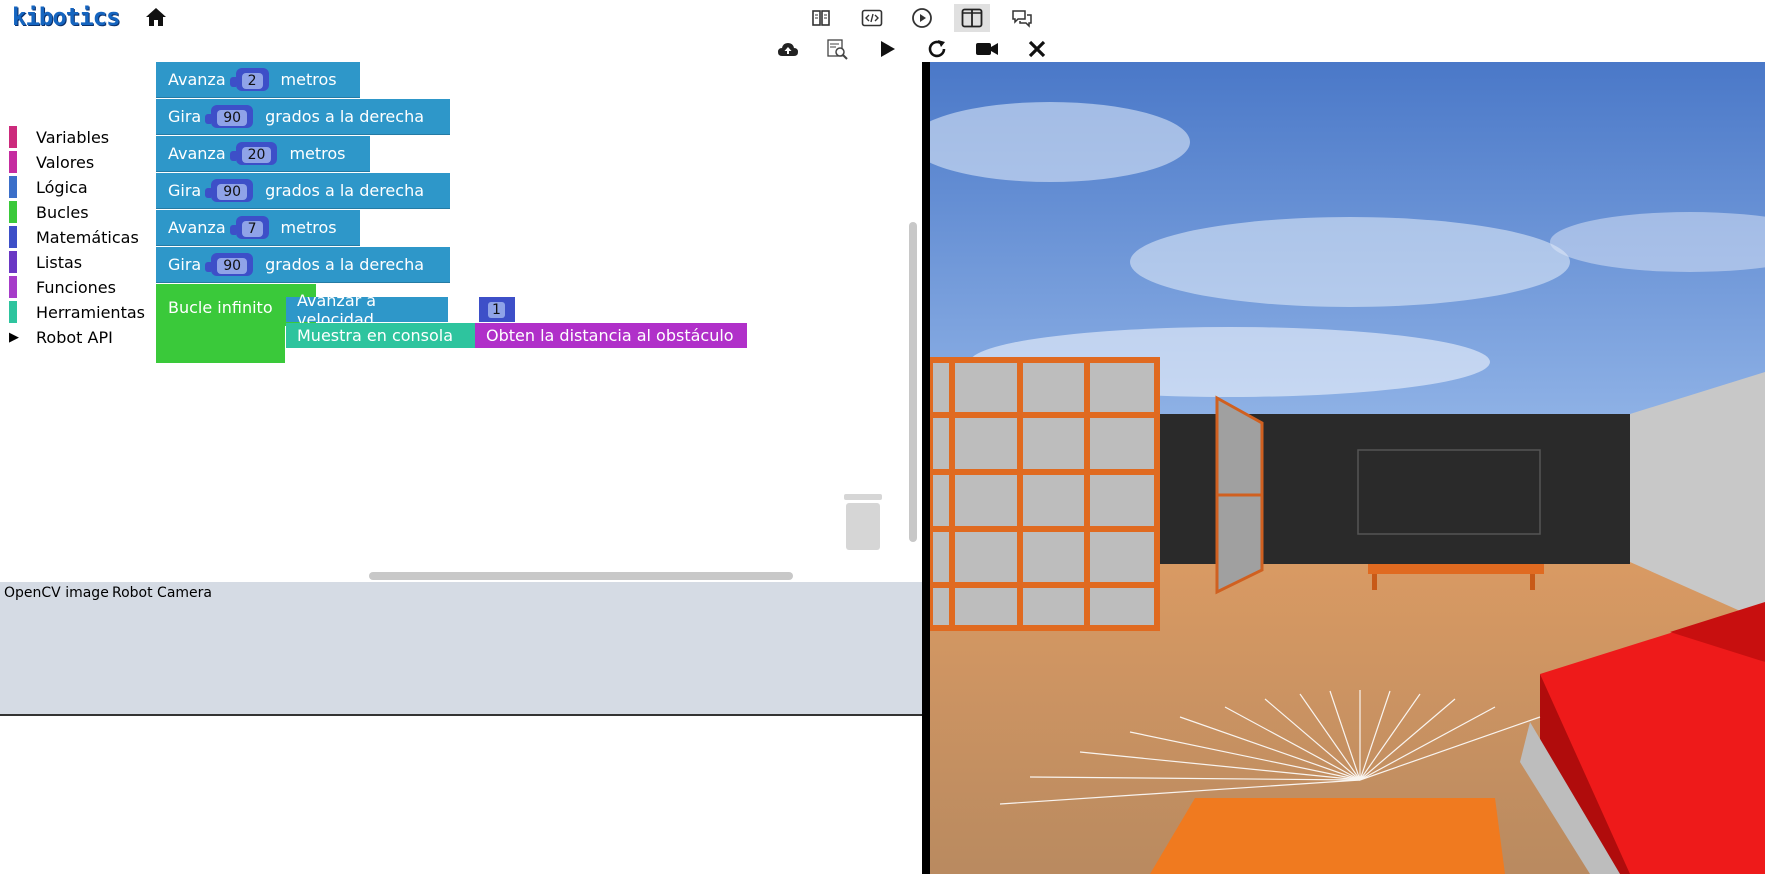 This screenshot has width=1765, height=874. What do you see at coordinates (375, 335) in the screenshot?
I see `block-label: Muestra en consola` at bounding box center [375, 335].